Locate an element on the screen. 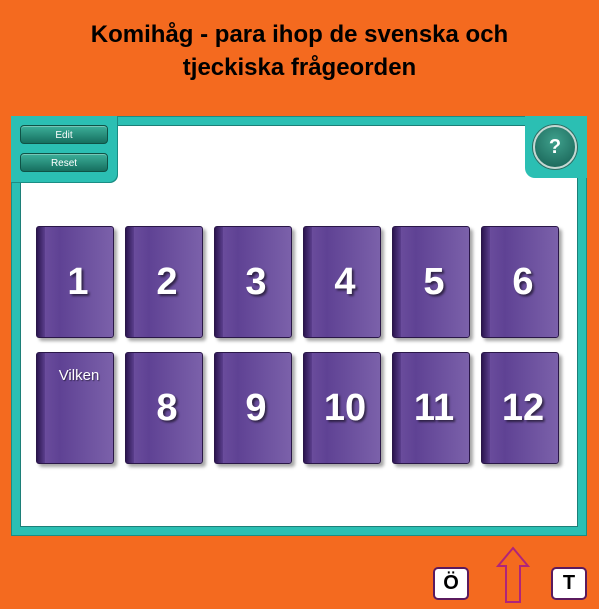 Image resolution: width=599 pixels, height=609 pixels. memory-card: 10 is located at coordinates (342, 408).